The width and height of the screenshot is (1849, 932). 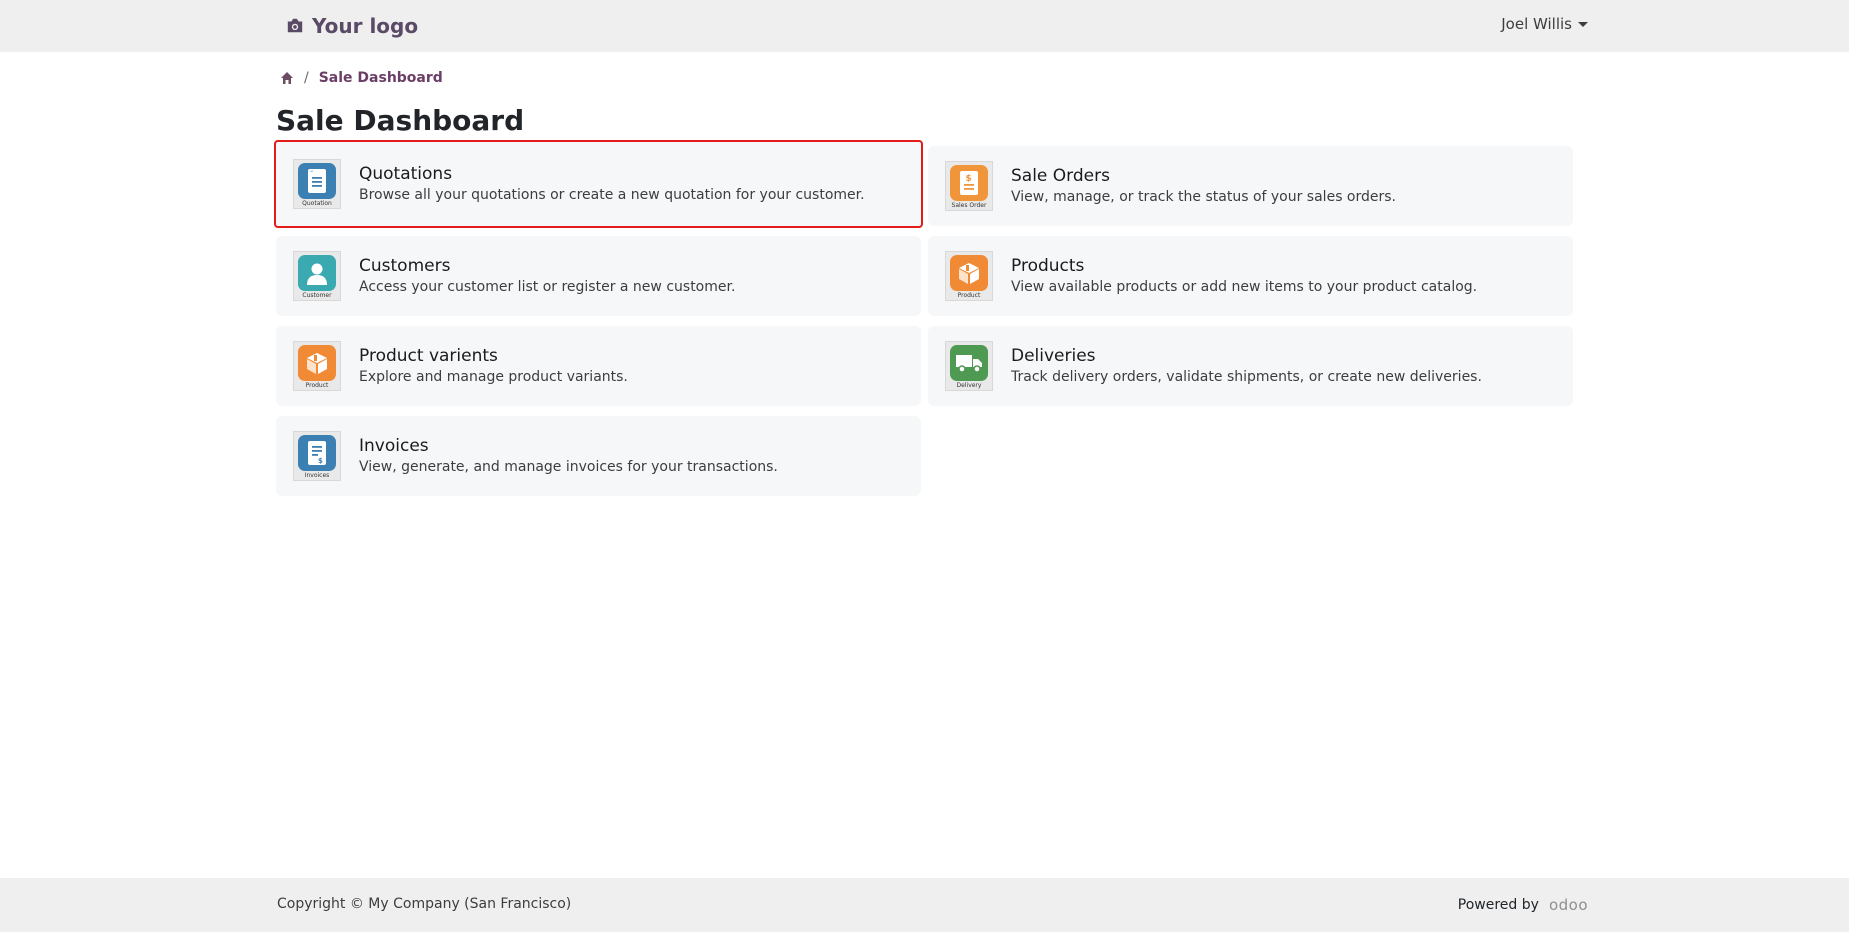 I want to click on caret-down-icon, so click(x=1583, y=24).